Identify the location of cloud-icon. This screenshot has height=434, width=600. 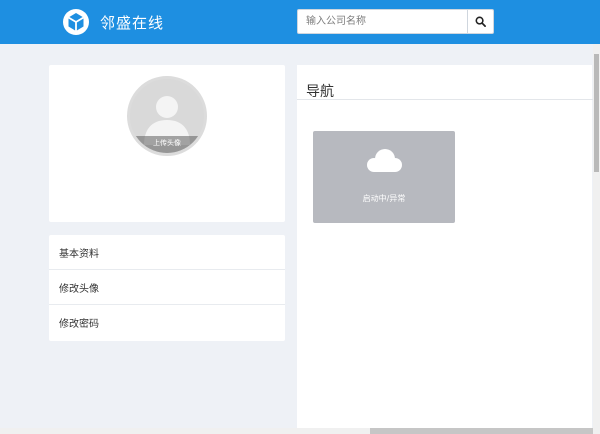
(384, 160).